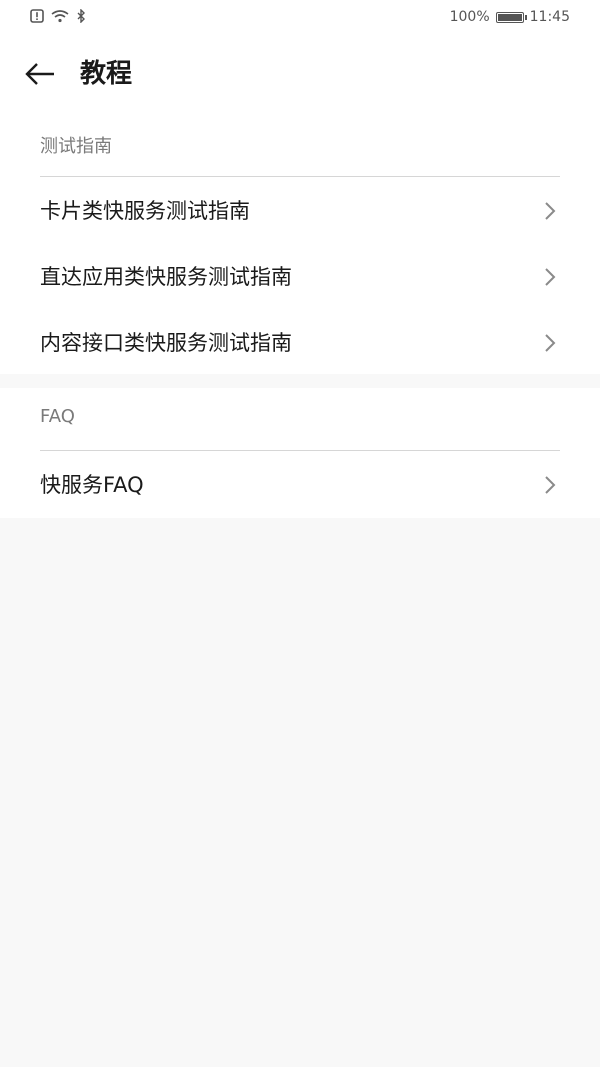 The height and width of the screenshot is (1067, 600). What do you see at coordinates (300, 485) in the screenshot?
I see `list-item-faq: 快服务FAQ` at bounding box center [300, 485].